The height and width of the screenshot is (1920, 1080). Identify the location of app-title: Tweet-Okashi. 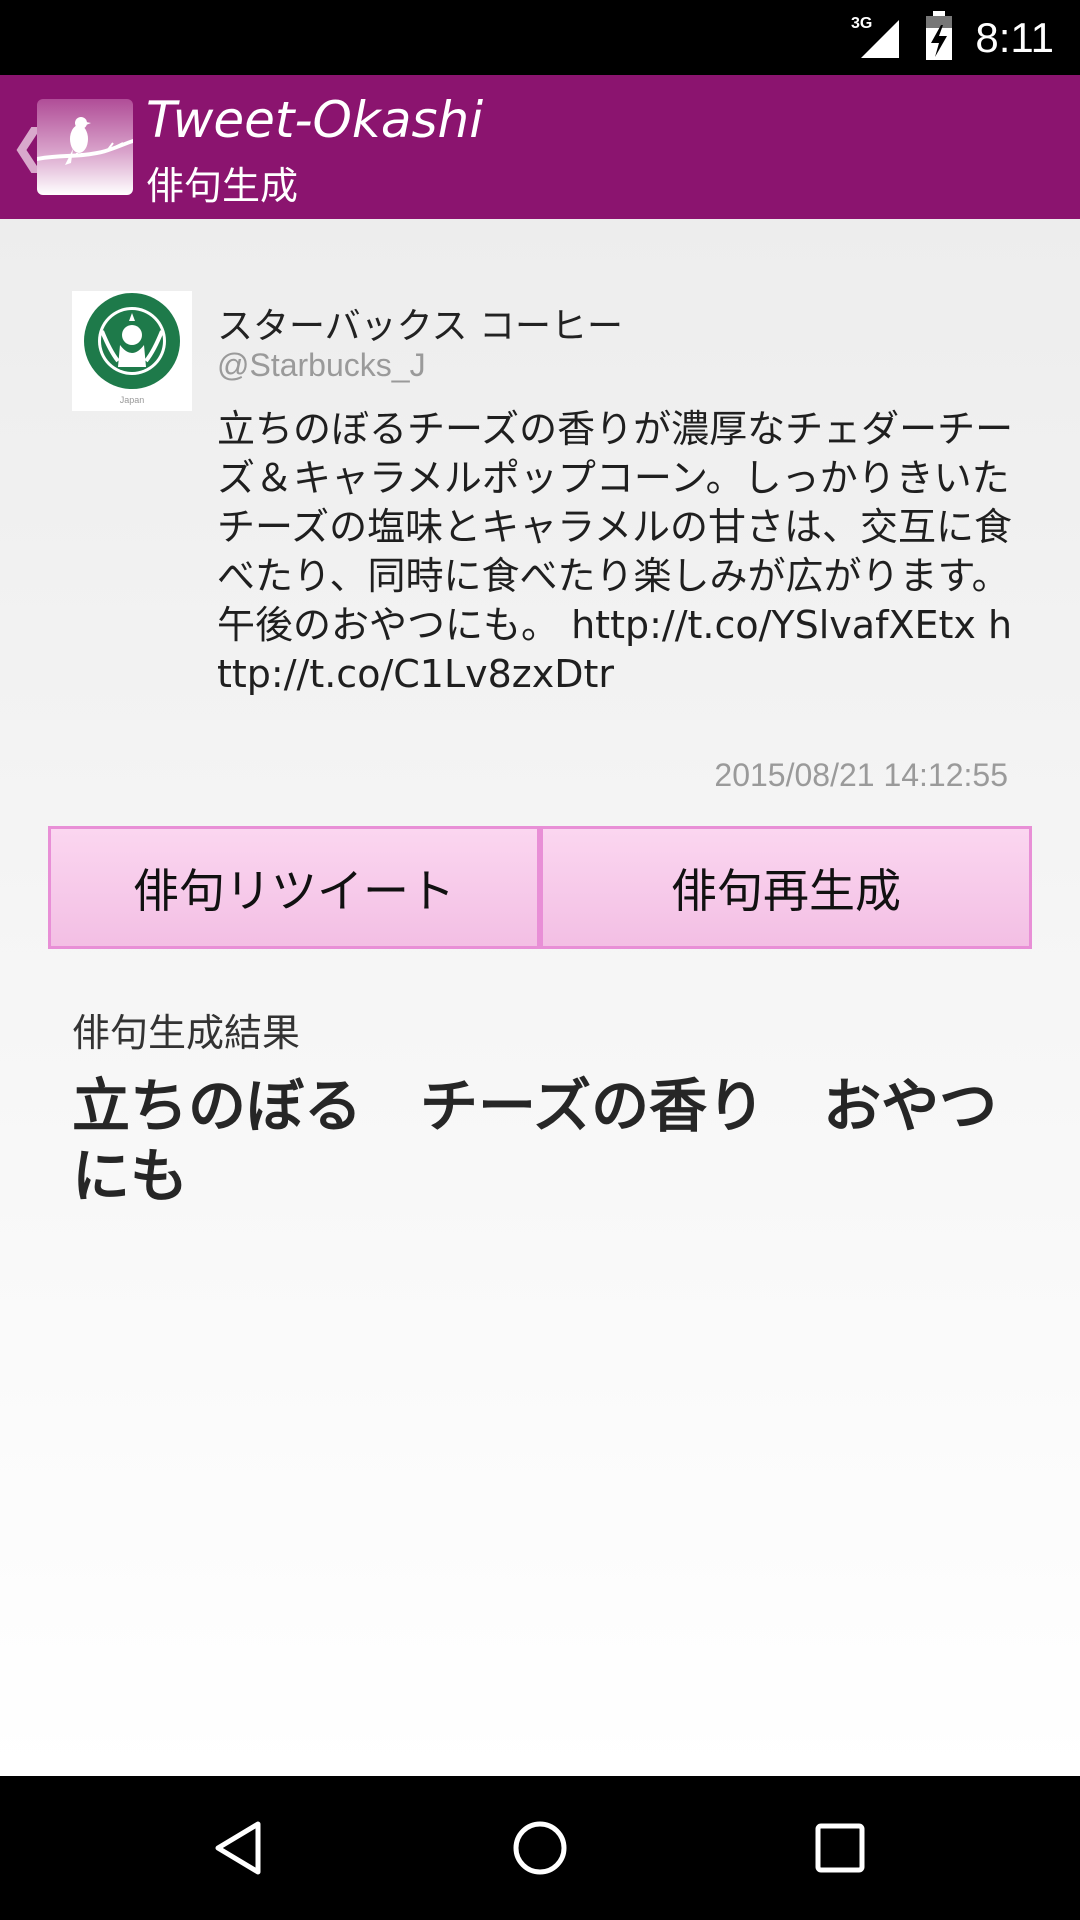
(315, 120).